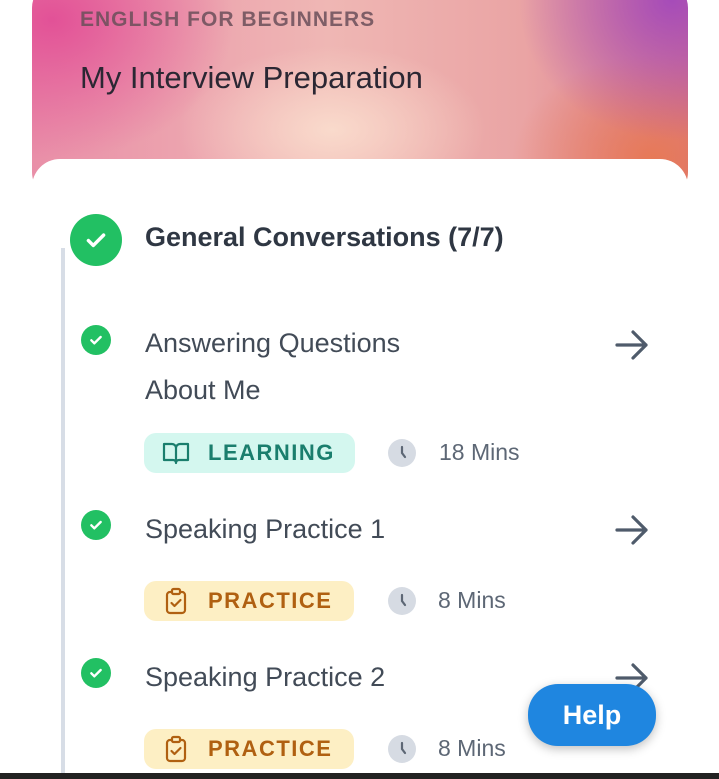 The width and height of the screenshot is (719, 779). What do you see at coordinates (265, 677) in the screenshot?
I see `lesson-title: Speaking Practice 2` at bounding box center [265, 677].